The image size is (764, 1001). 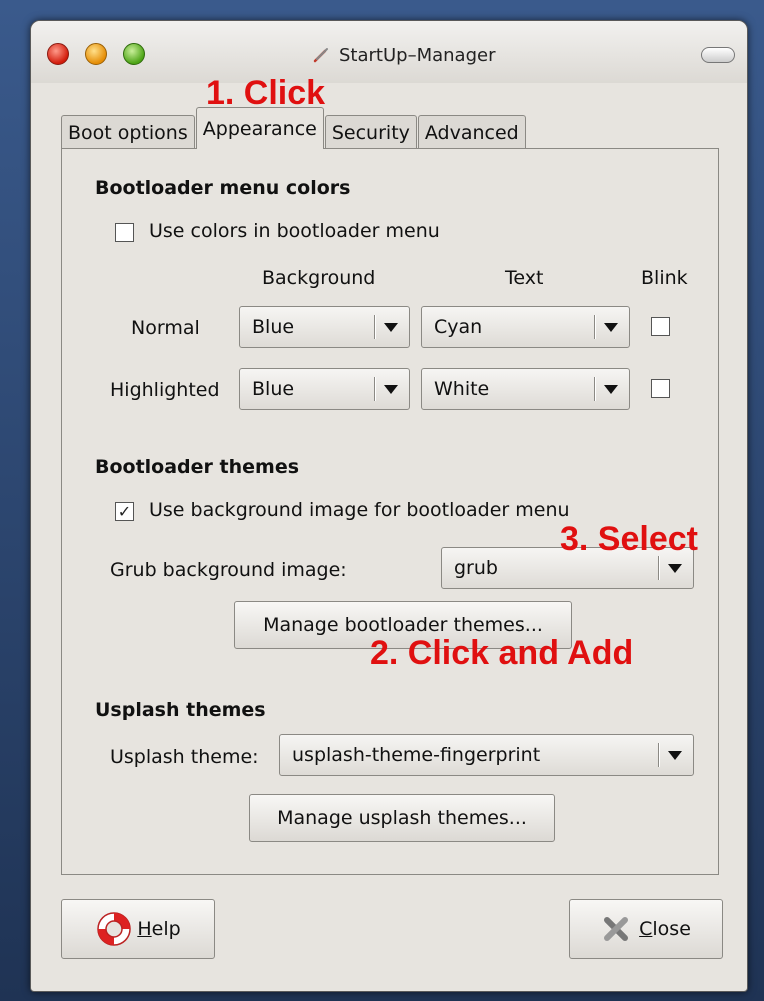 I want to click on tab-advanced: Advanced, so click(x=471, y=132).